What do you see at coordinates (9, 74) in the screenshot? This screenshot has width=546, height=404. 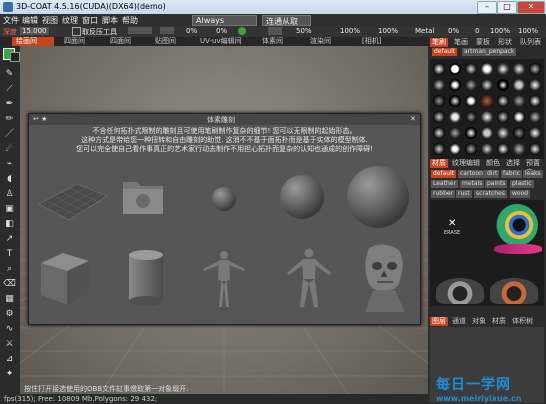 I see `pen-icon: ✎` at bounding box center [9, 74].